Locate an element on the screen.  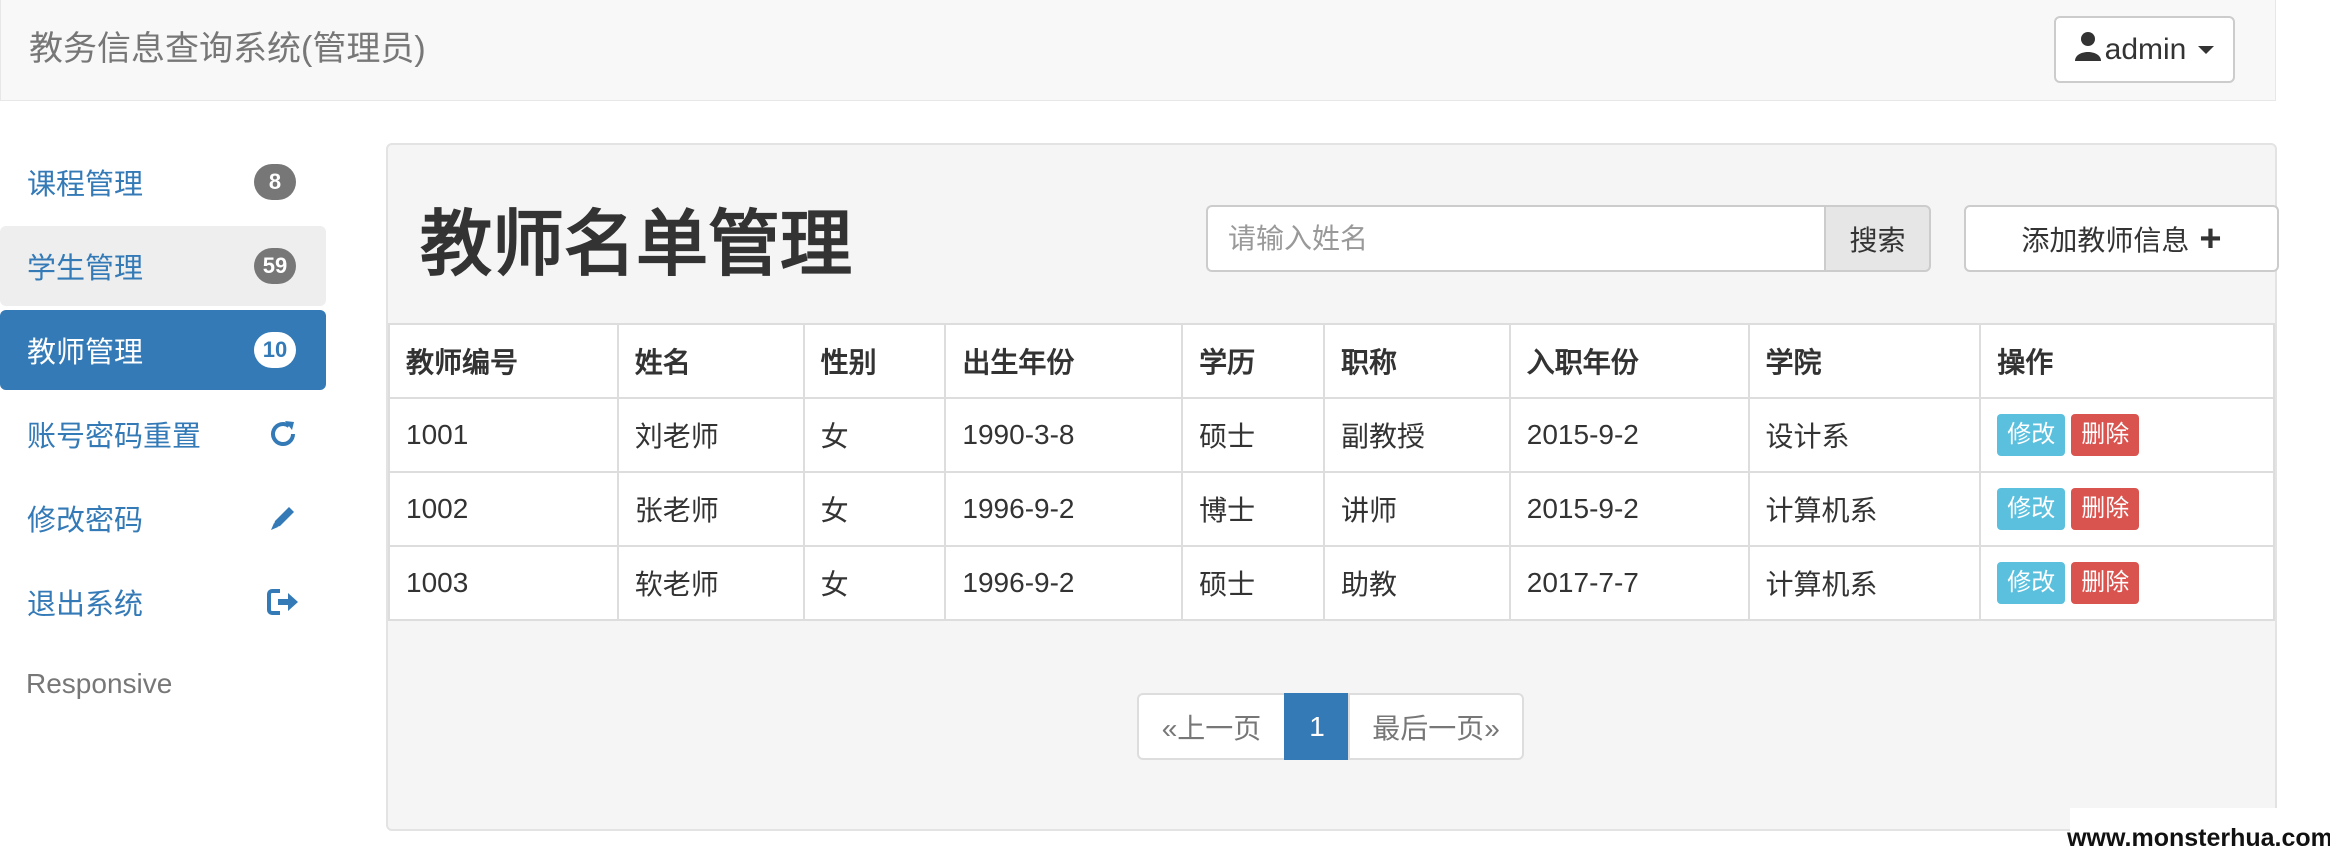
table-cell: 1001 is located at coordinates (503, 435).